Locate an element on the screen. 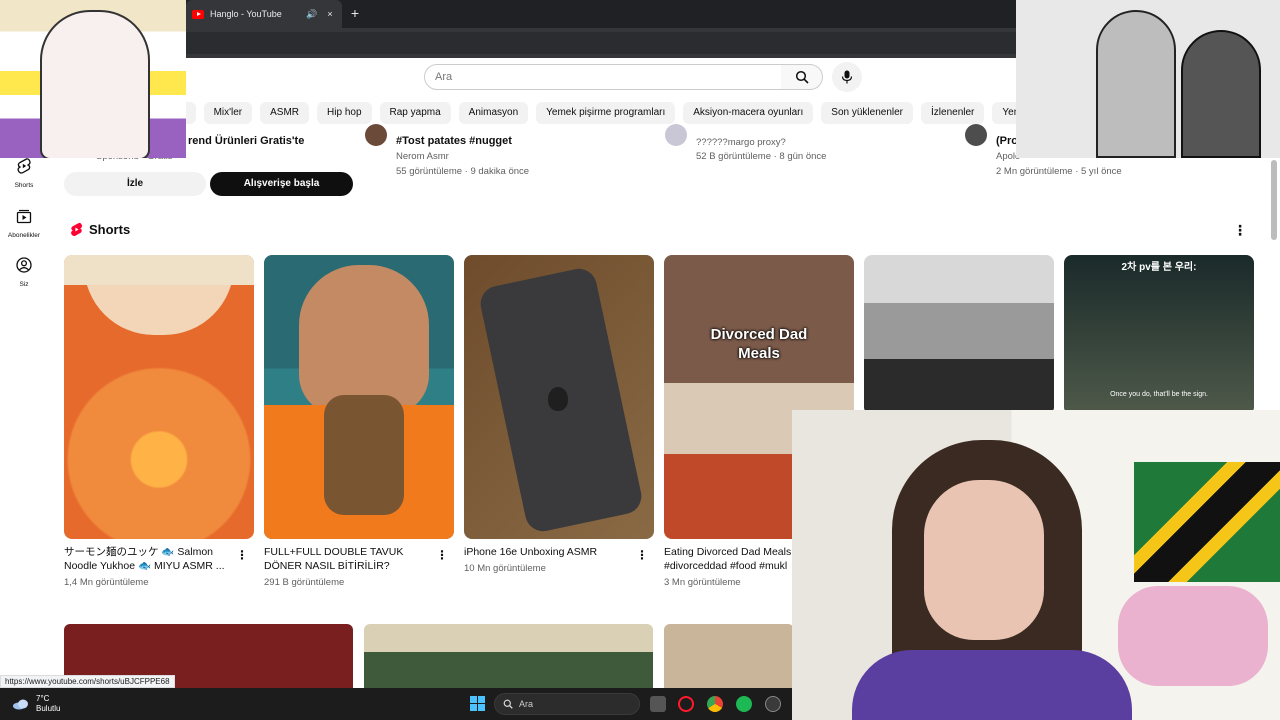  webcam-figure-sticker is located at coordinates (1193, 636).